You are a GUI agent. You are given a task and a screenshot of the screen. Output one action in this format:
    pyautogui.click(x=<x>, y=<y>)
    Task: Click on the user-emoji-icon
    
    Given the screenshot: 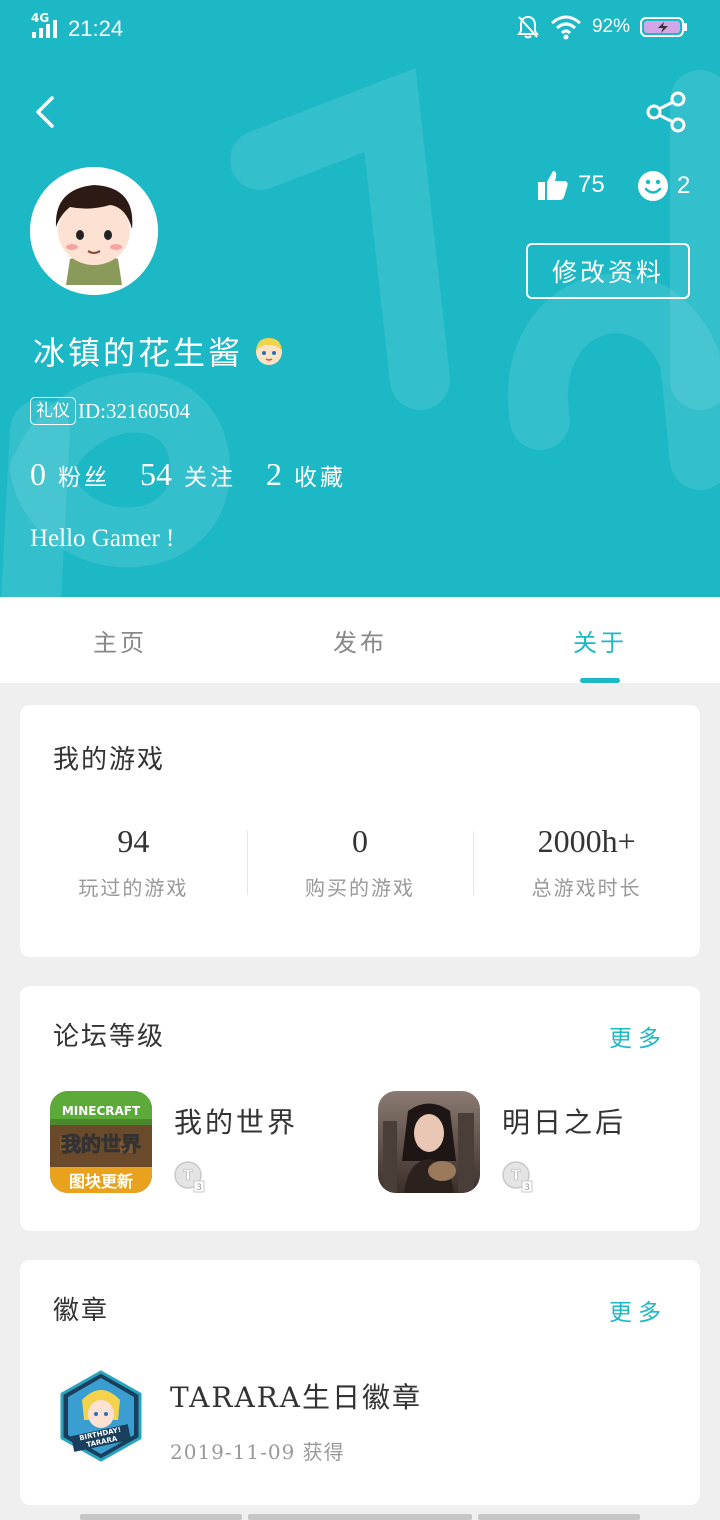 What is the action you would take?
    pyautogui.click(x=269, y=351)
    